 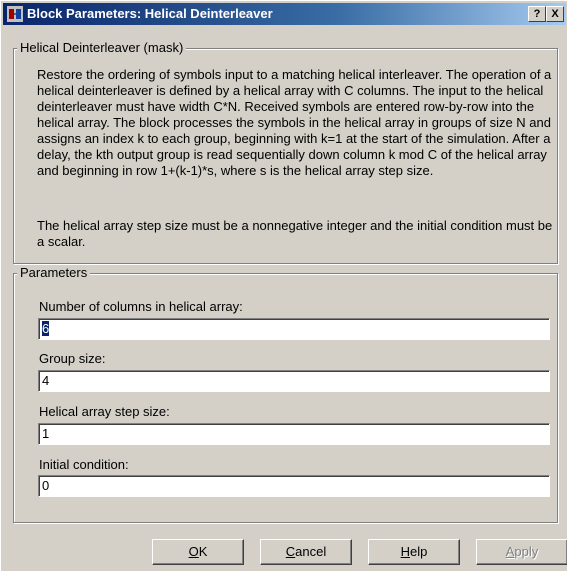 What do you see at coordinates (141, 306) in the screenshot?
I see `num-columns-label: Number of columns in helical array:` at bounding box center [141, 306].